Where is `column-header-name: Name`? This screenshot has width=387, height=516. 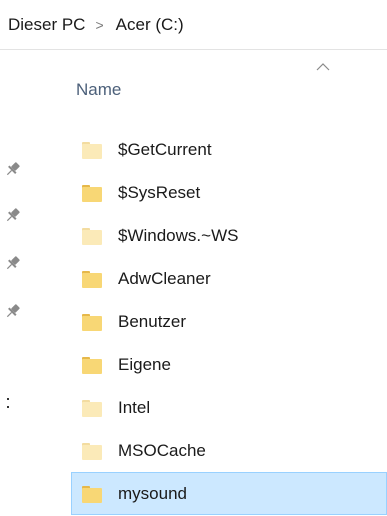
column-header-name: Name is located at coordinates (226, 90).